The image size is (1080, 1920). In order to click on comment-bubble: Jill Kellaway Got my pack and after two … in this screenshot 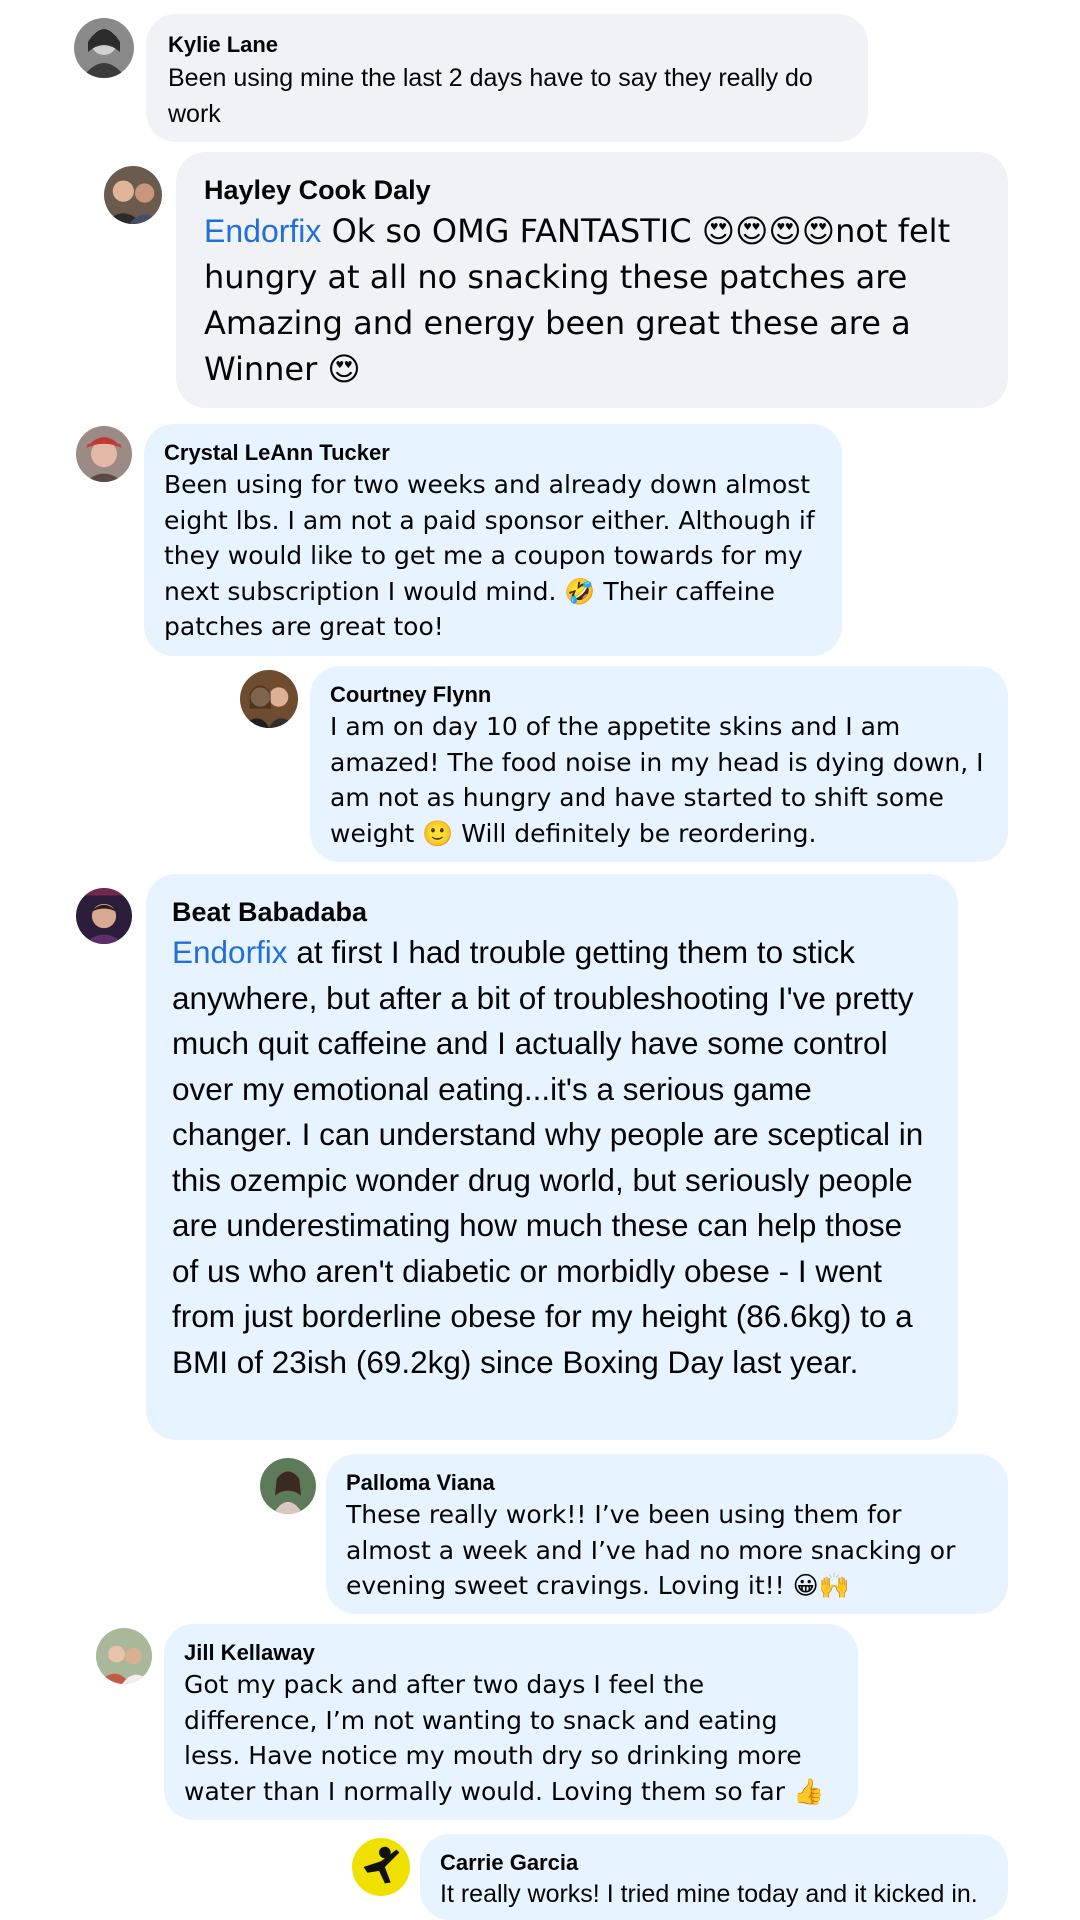, I will do `click(511, 1722)`.